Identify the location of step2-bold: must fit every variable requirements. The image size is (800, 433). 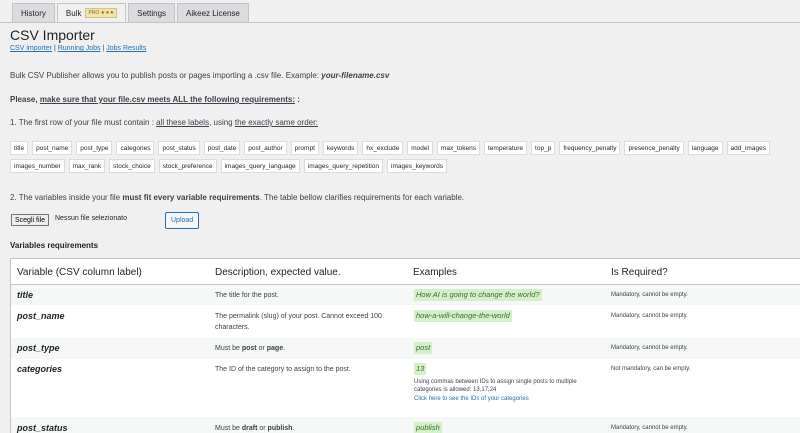
(191, 197).